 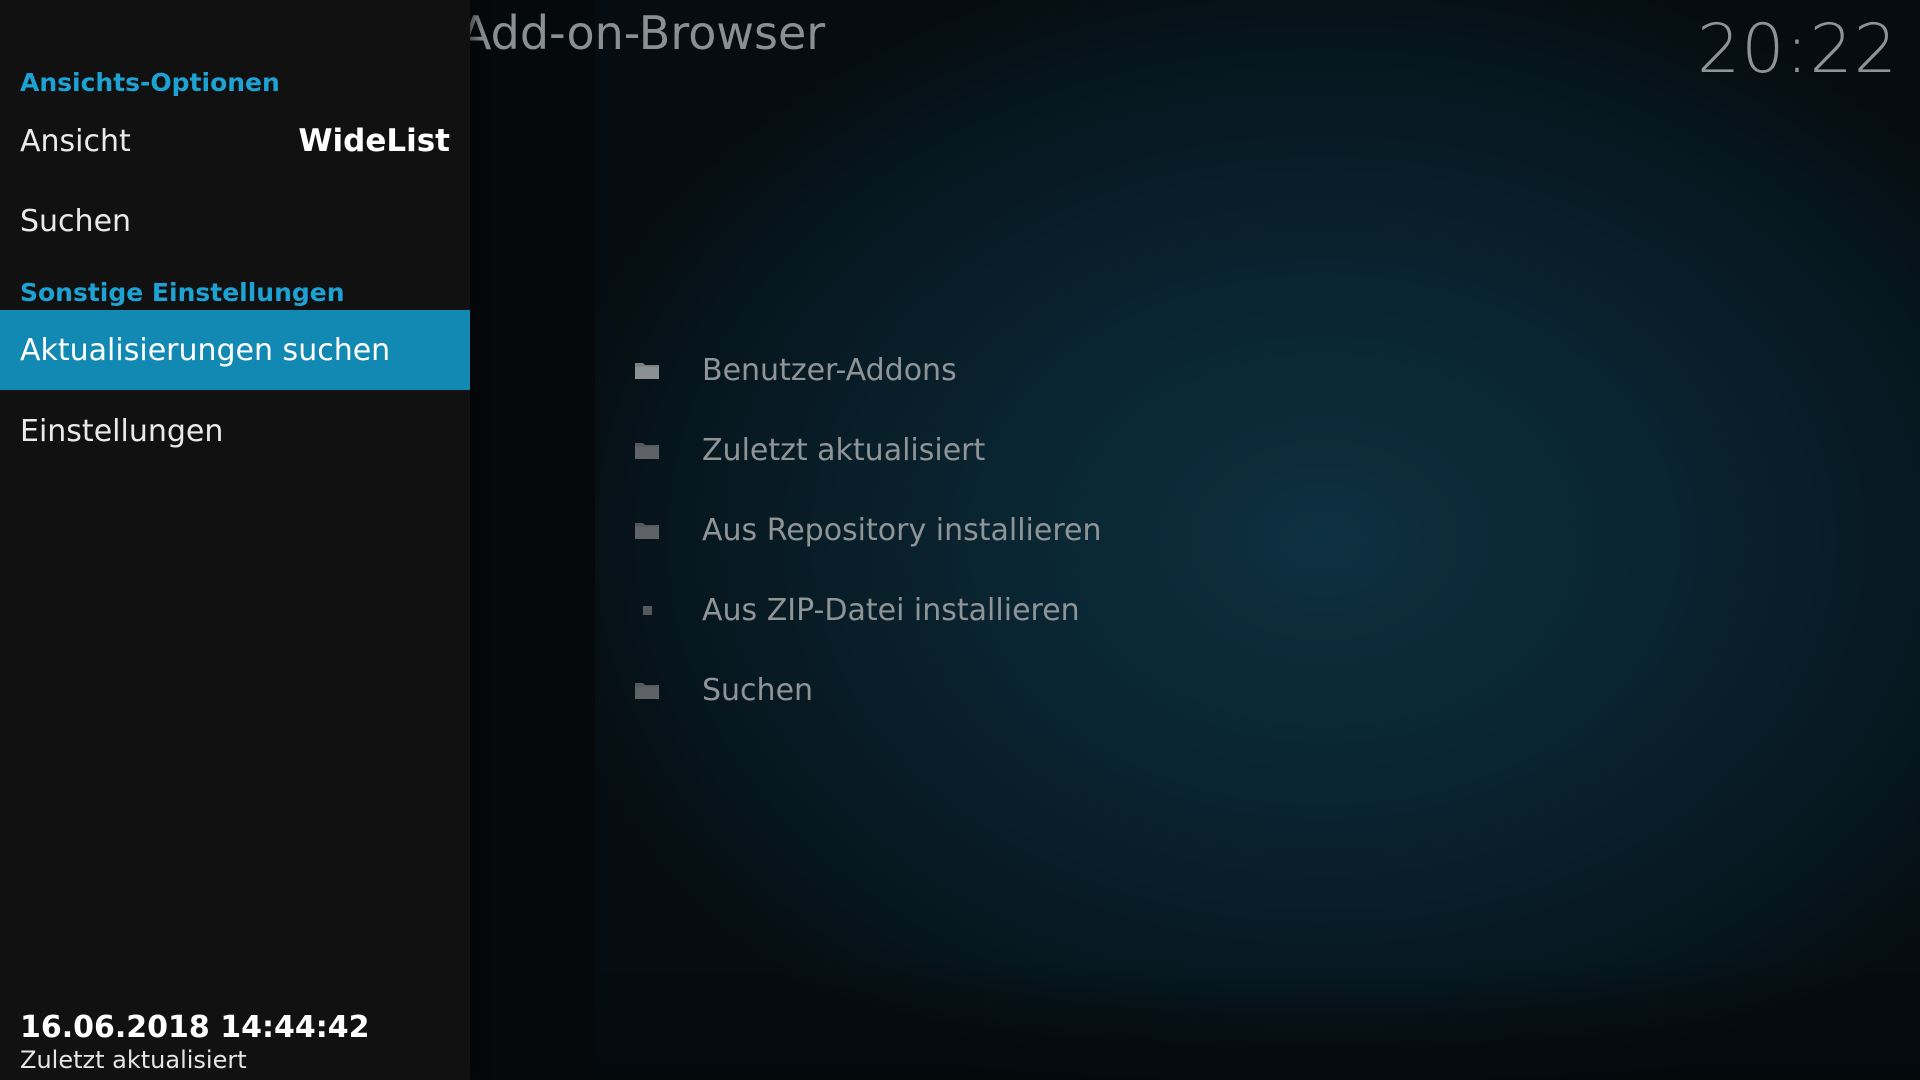 What do you see at coordinates (902, 530) in the screenshot?
I see `list-item-label: Aus Repository installieren` at bounding box center [902, 530].